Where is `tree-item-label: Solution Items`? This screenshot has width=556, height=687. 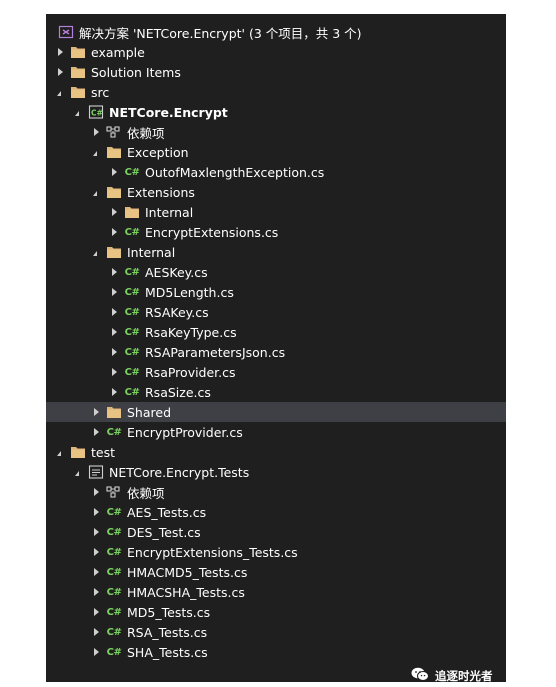 tree-item-label: Solution Items is located at coordinates (136, 72).